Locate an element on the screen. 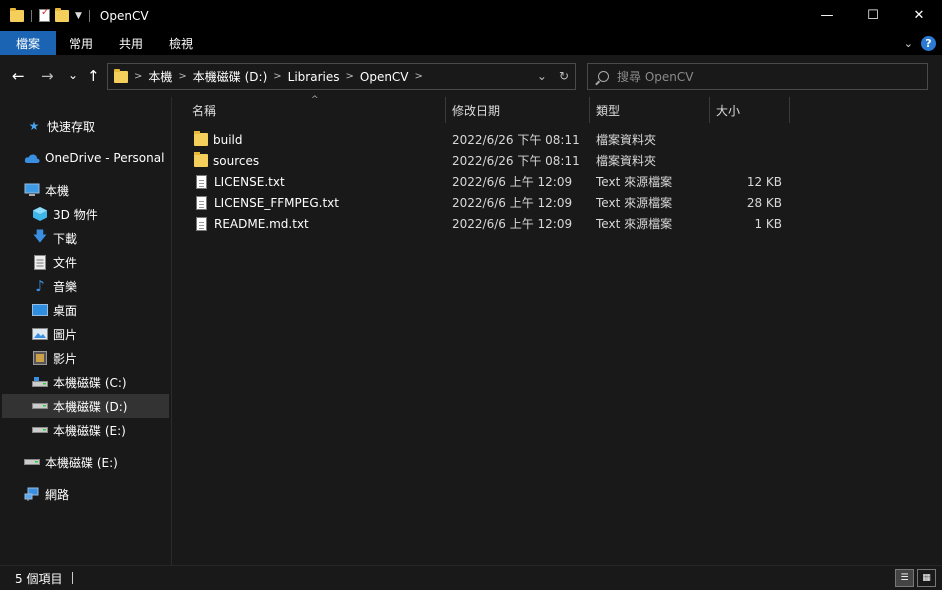 The width and height of the screenshot is (942, 590). file-row-sources: sources 2022/6/26 下午 08:11 檔案資料夾 is located at coordinates (557, 160).